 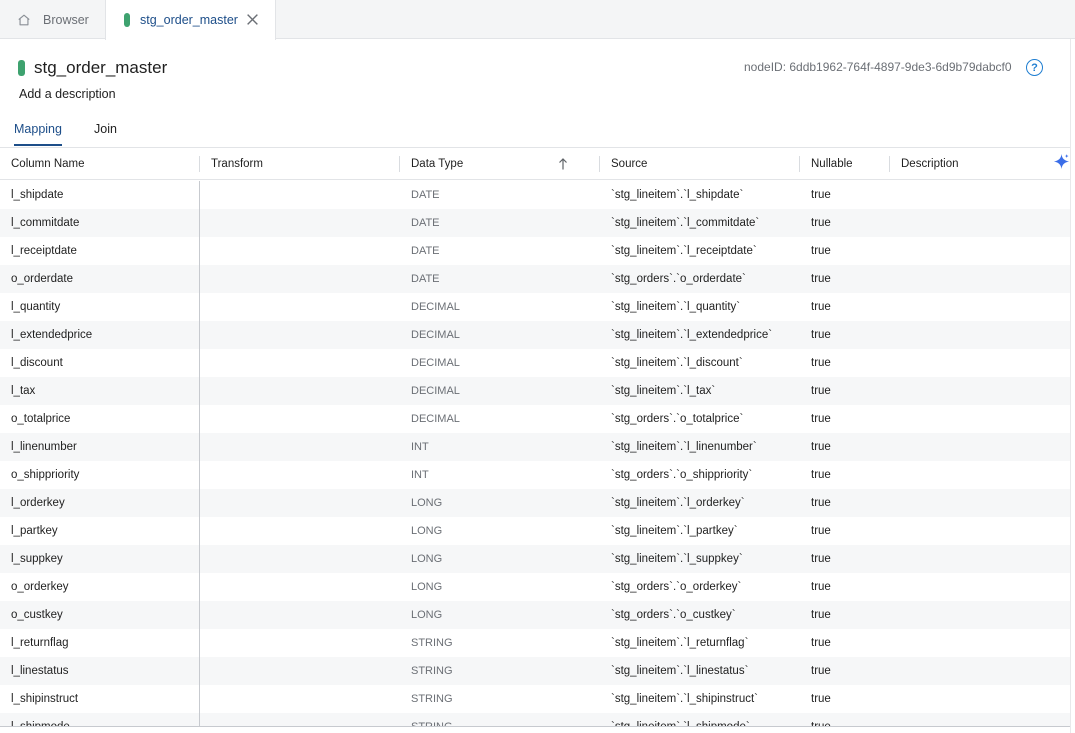 What do you see at coordinates (674, 531) in the screenshot?
I see `source-cell: `stg_lineitem`.`l_partkey`` at bounding box center [674, 531].